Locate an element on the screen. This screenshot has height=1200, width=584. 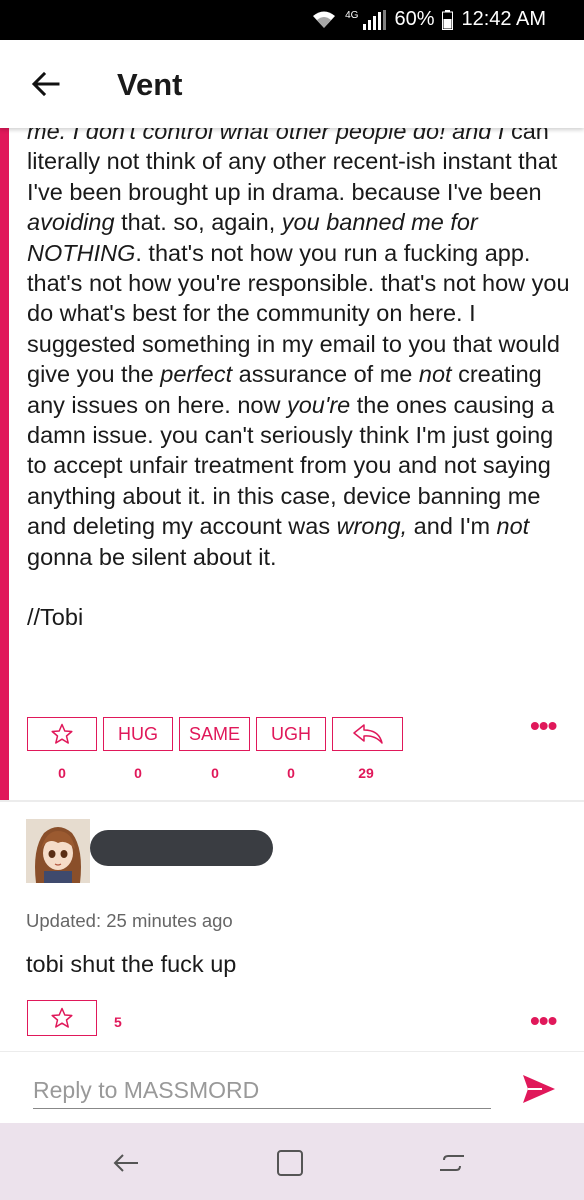
divider is located at coordinates (292, 801).